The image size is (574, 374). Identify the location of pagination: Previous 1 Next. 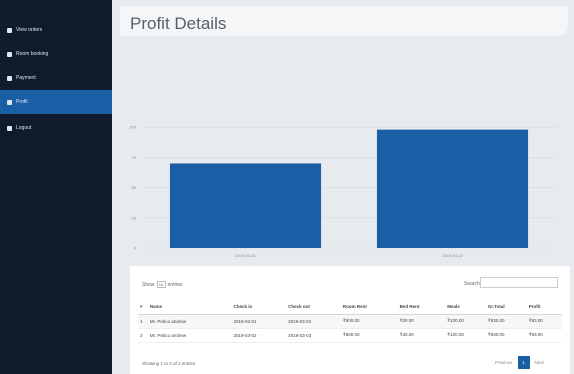
(519, 362).